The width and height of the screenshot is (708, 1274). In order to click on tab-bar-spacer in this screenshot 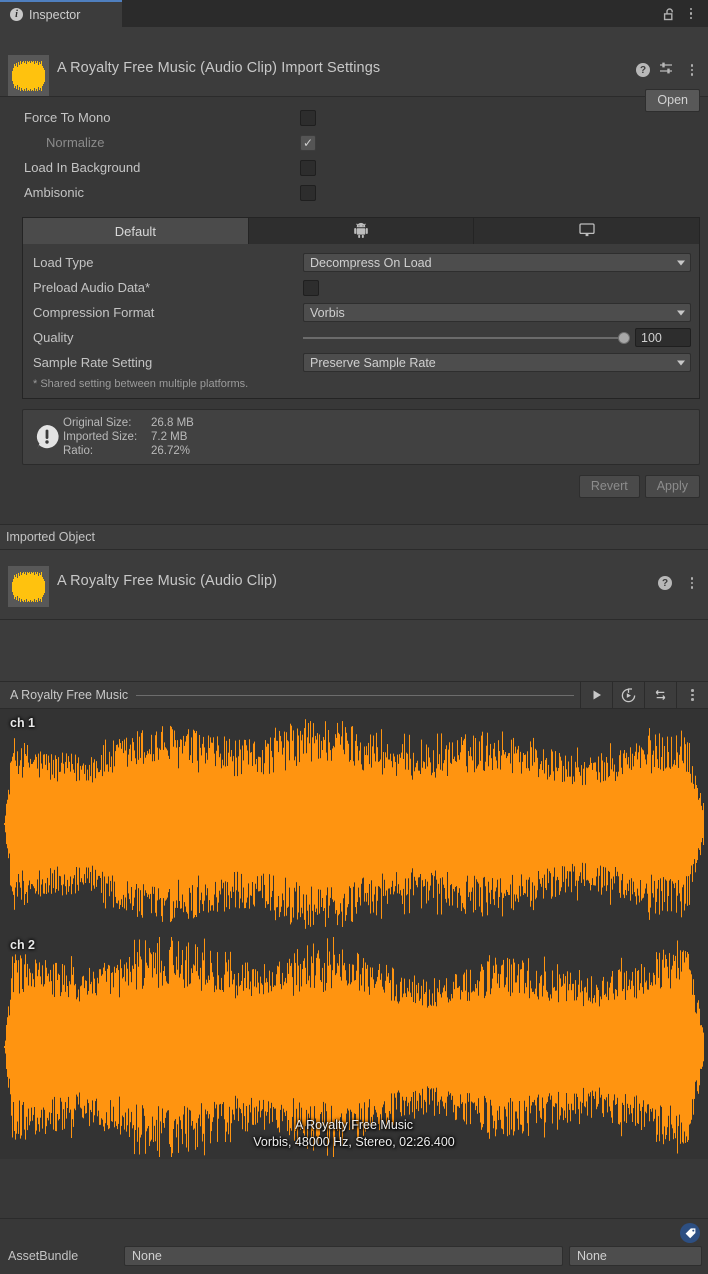, I will do `click(390, 13)`.